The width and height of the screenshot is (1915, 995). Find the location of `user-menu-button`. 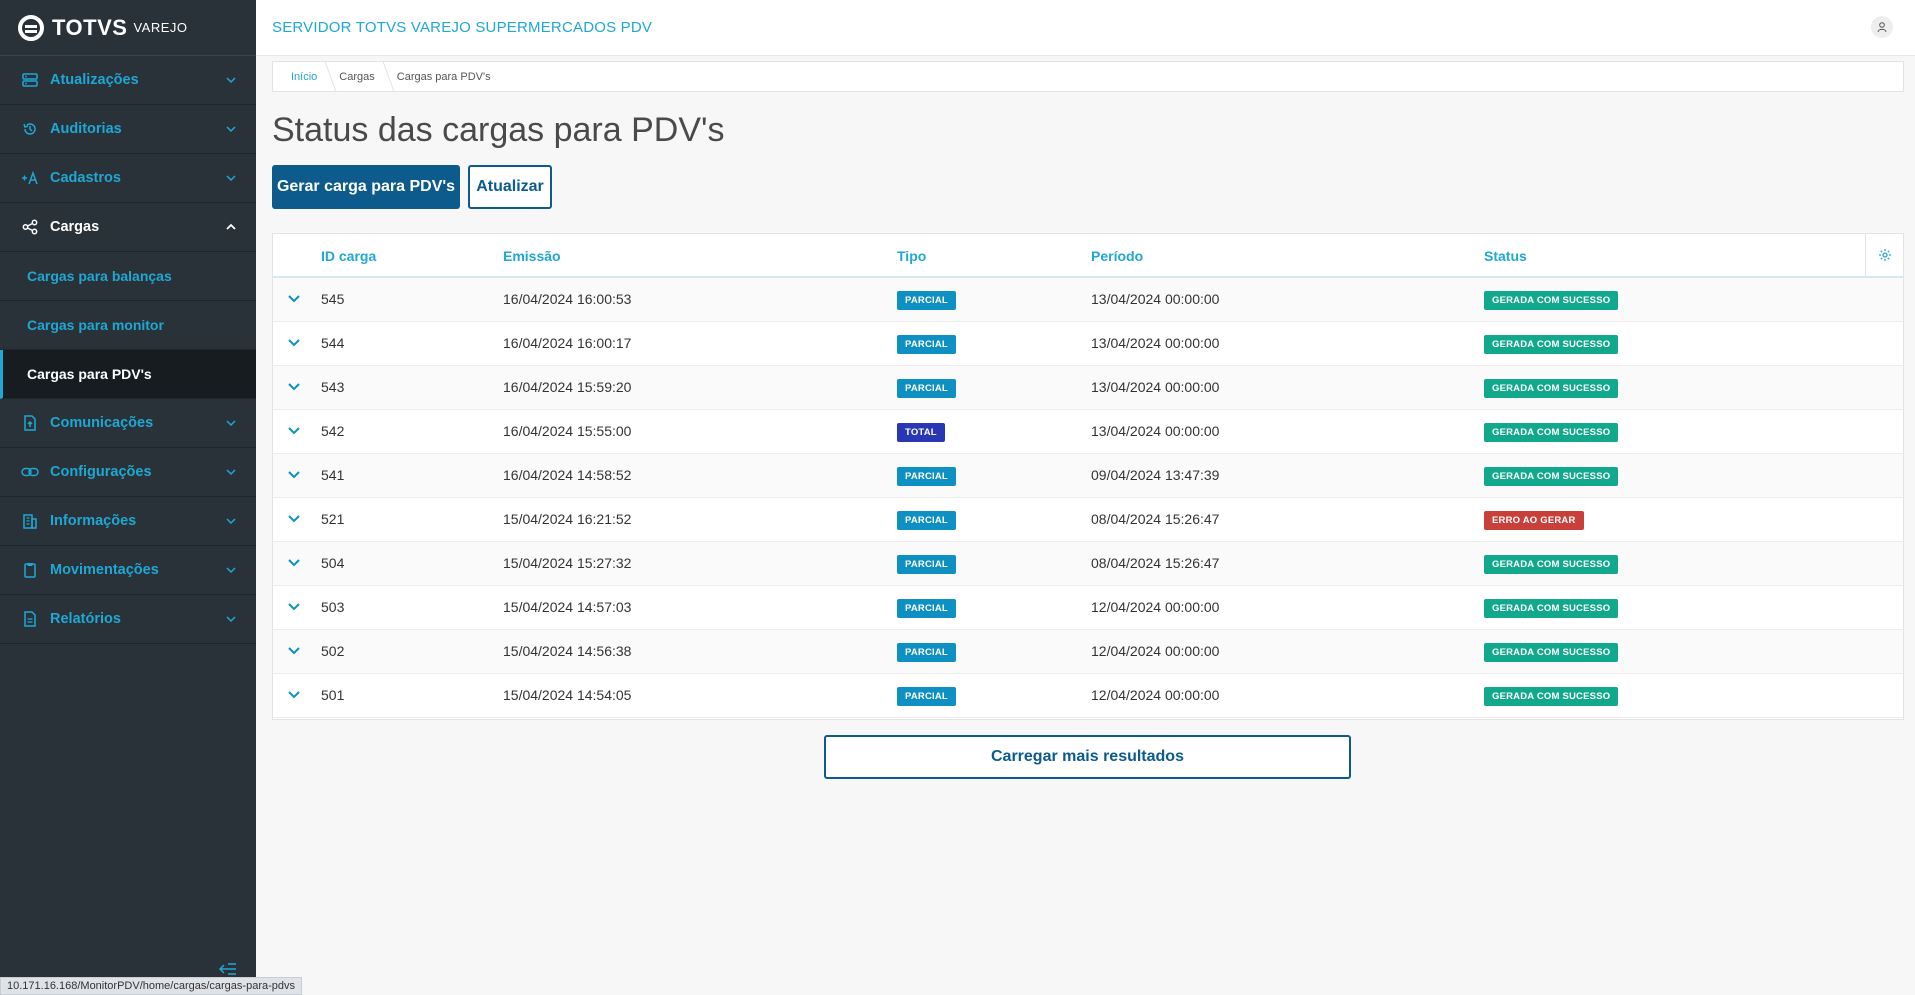

user-menu-button is located at coordinates (1882, 27).